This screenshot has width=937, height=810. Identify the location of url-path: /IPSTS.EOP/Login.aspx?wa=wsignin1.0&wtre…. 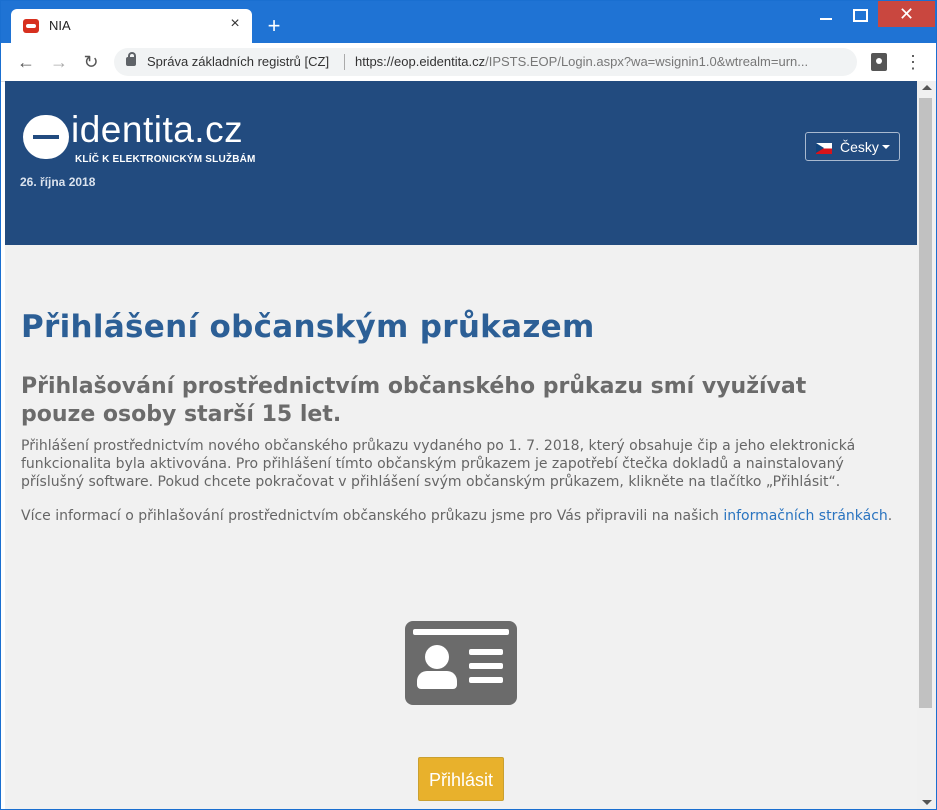
(647, 61).